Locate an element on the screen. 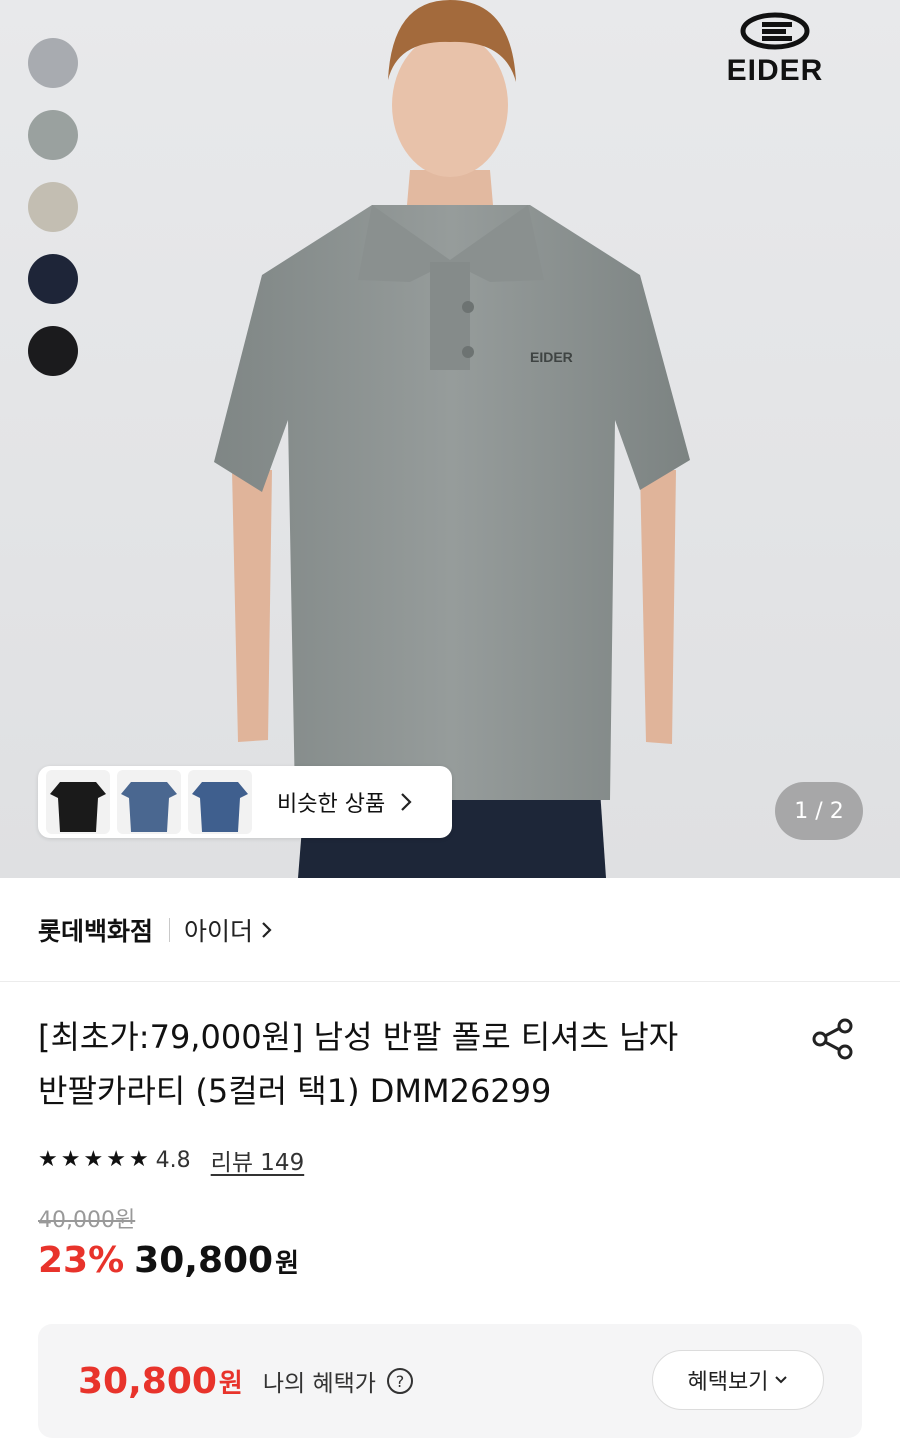 The width and height of the screenshot is (900, 1452). question-icon: ? is located at coordinates (400, 1381).